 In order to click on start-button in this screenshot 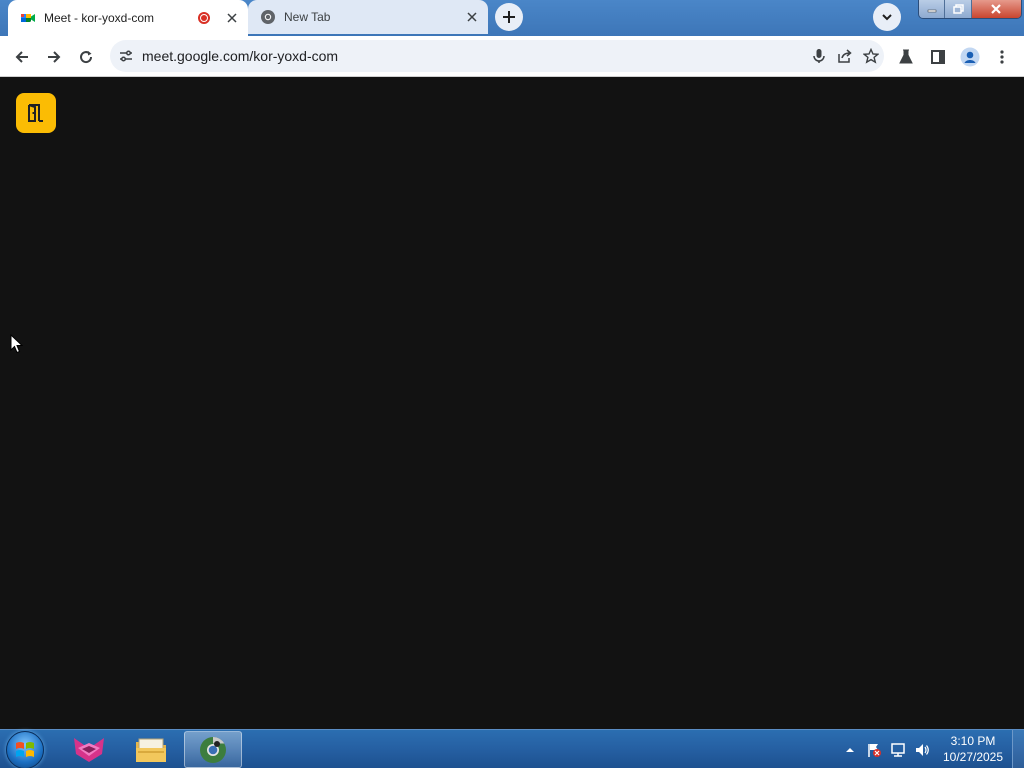, I will do `click(25, 749)`.